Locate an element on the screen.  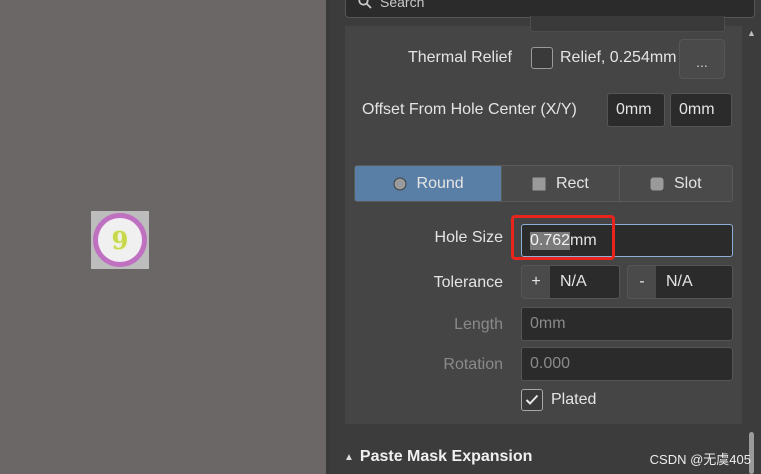
pad-ring: 9 is located at coordinates (120, 240).